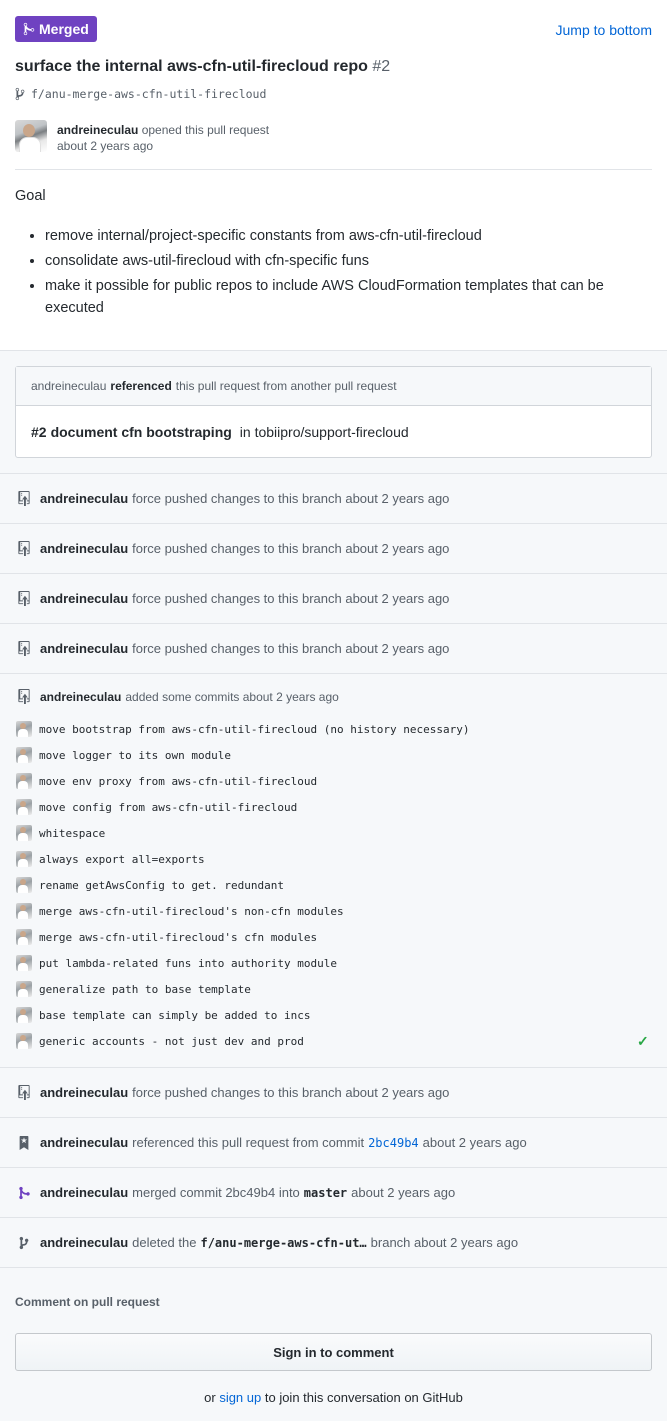  Describe the element at coordinates (324, 431) in the screenshot. I see `reference-repo: in tobiipro/support-firecloud` at that location.